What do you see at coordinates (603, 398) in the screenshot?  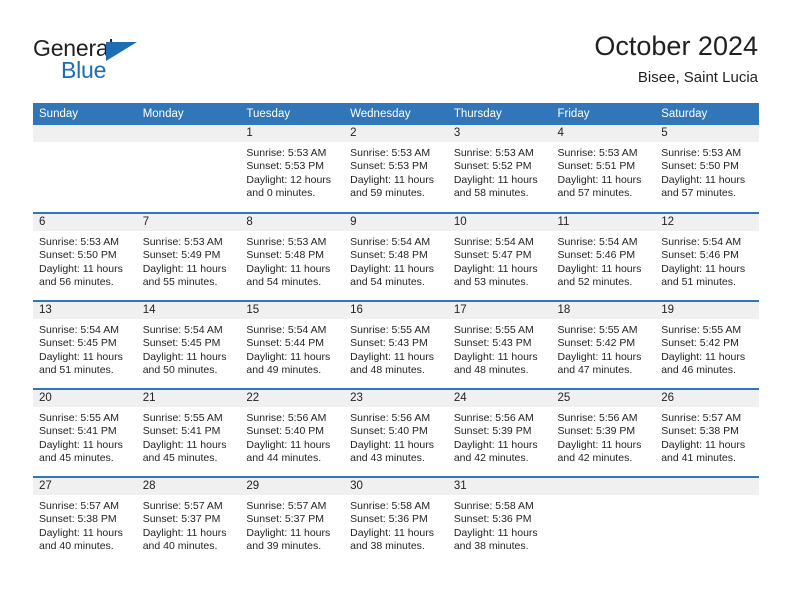 I see `day-number: 25` at bounding box center [603, 398].